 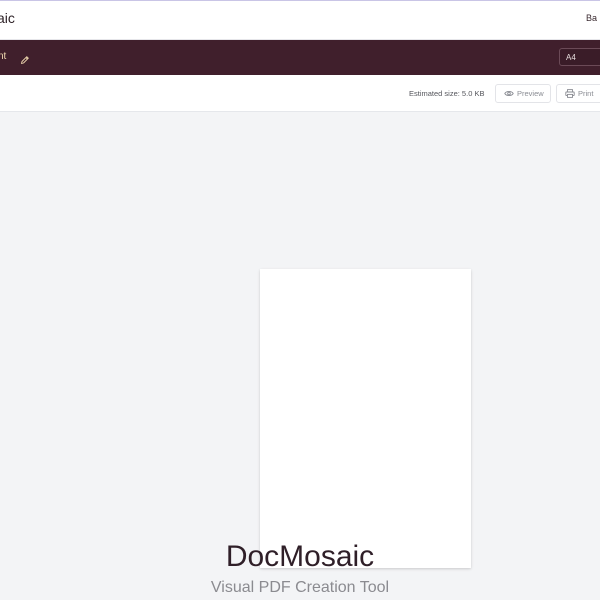 I want to click on document-bar: nt, so click(x=300, y=57).